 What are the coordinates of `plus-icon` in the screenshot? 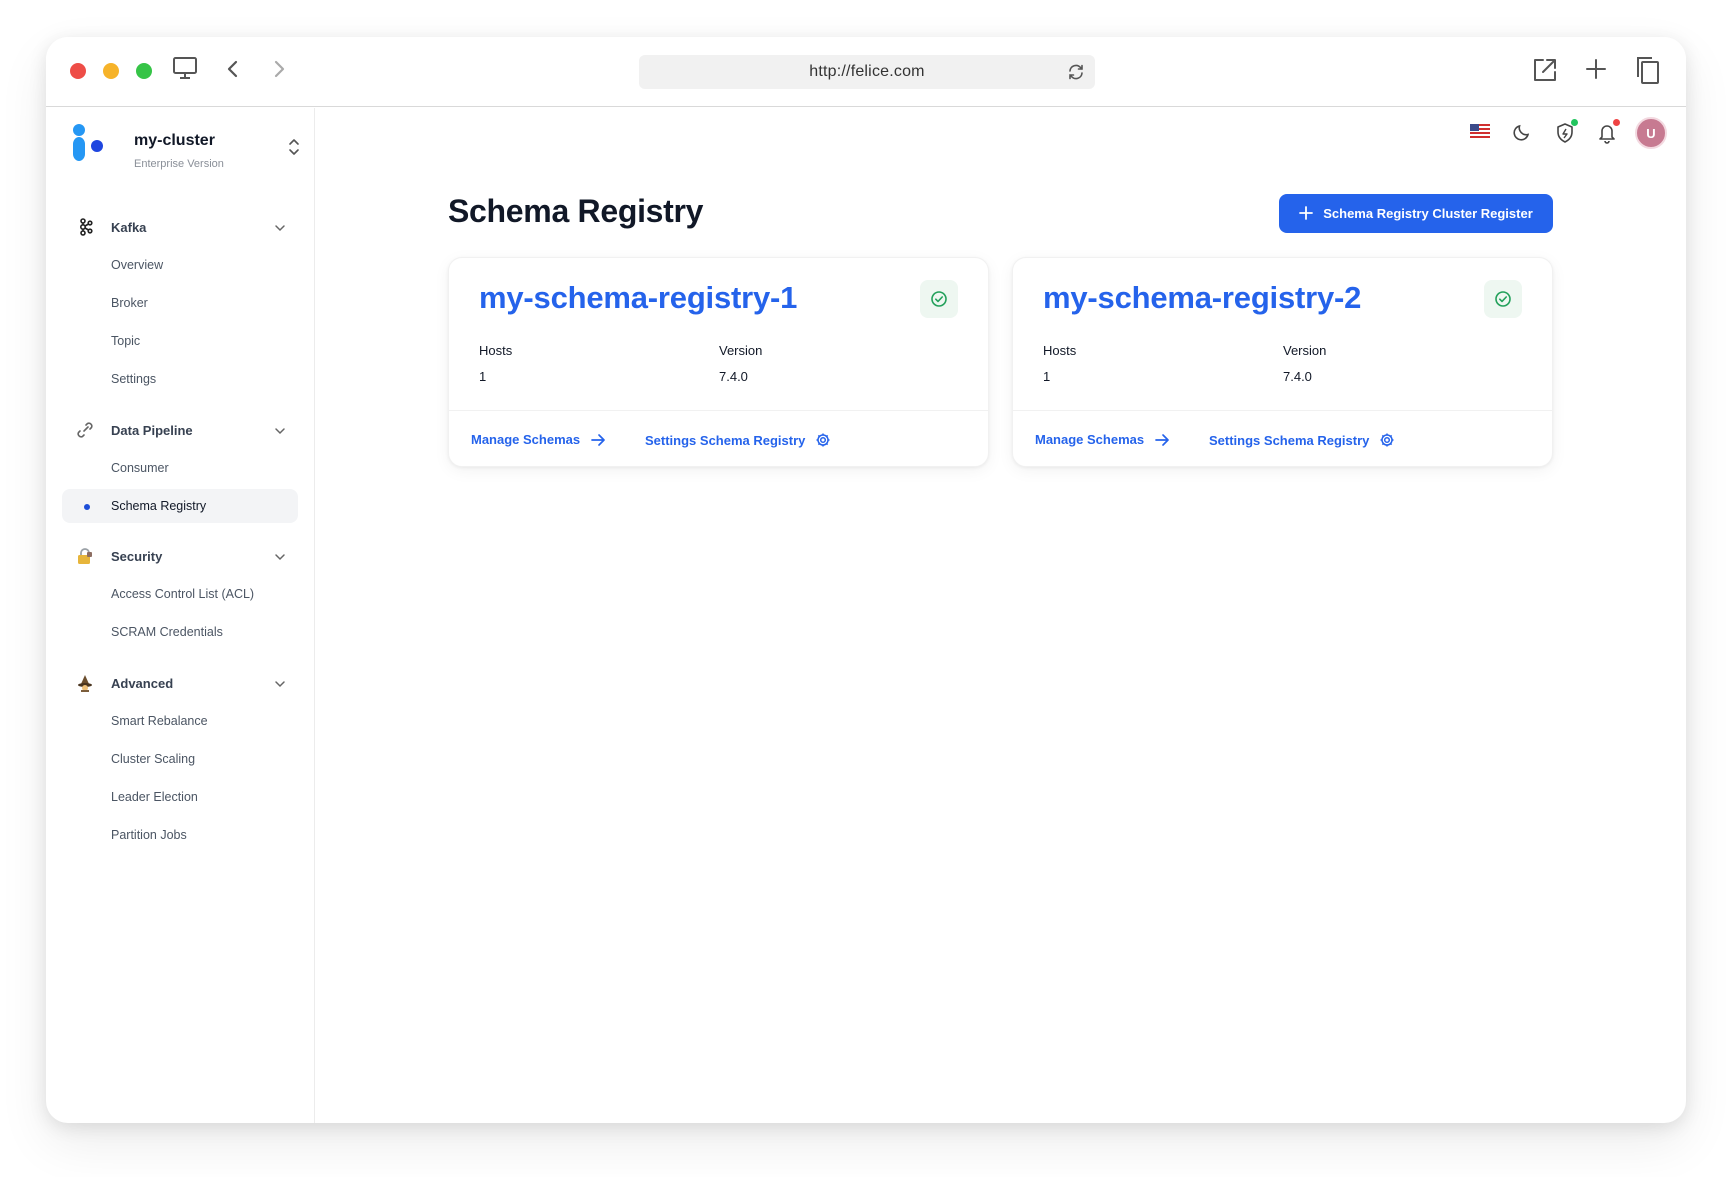 It's located at (1306, 214).